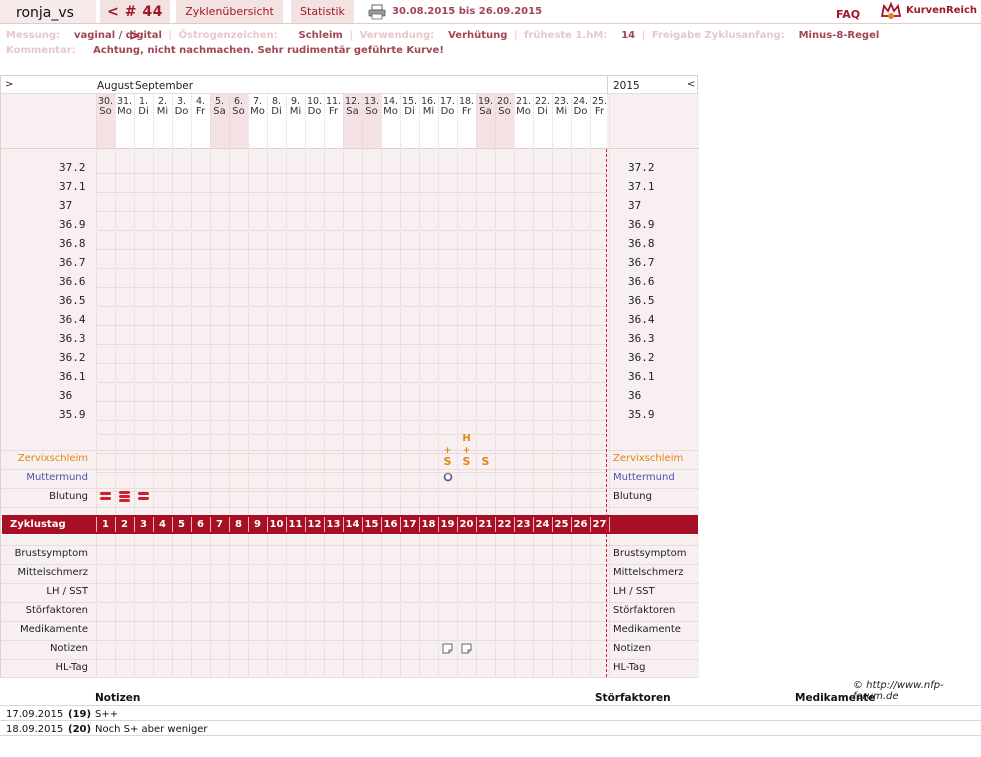  I want to click on cycle-day-number: 13, so click(333, 524).